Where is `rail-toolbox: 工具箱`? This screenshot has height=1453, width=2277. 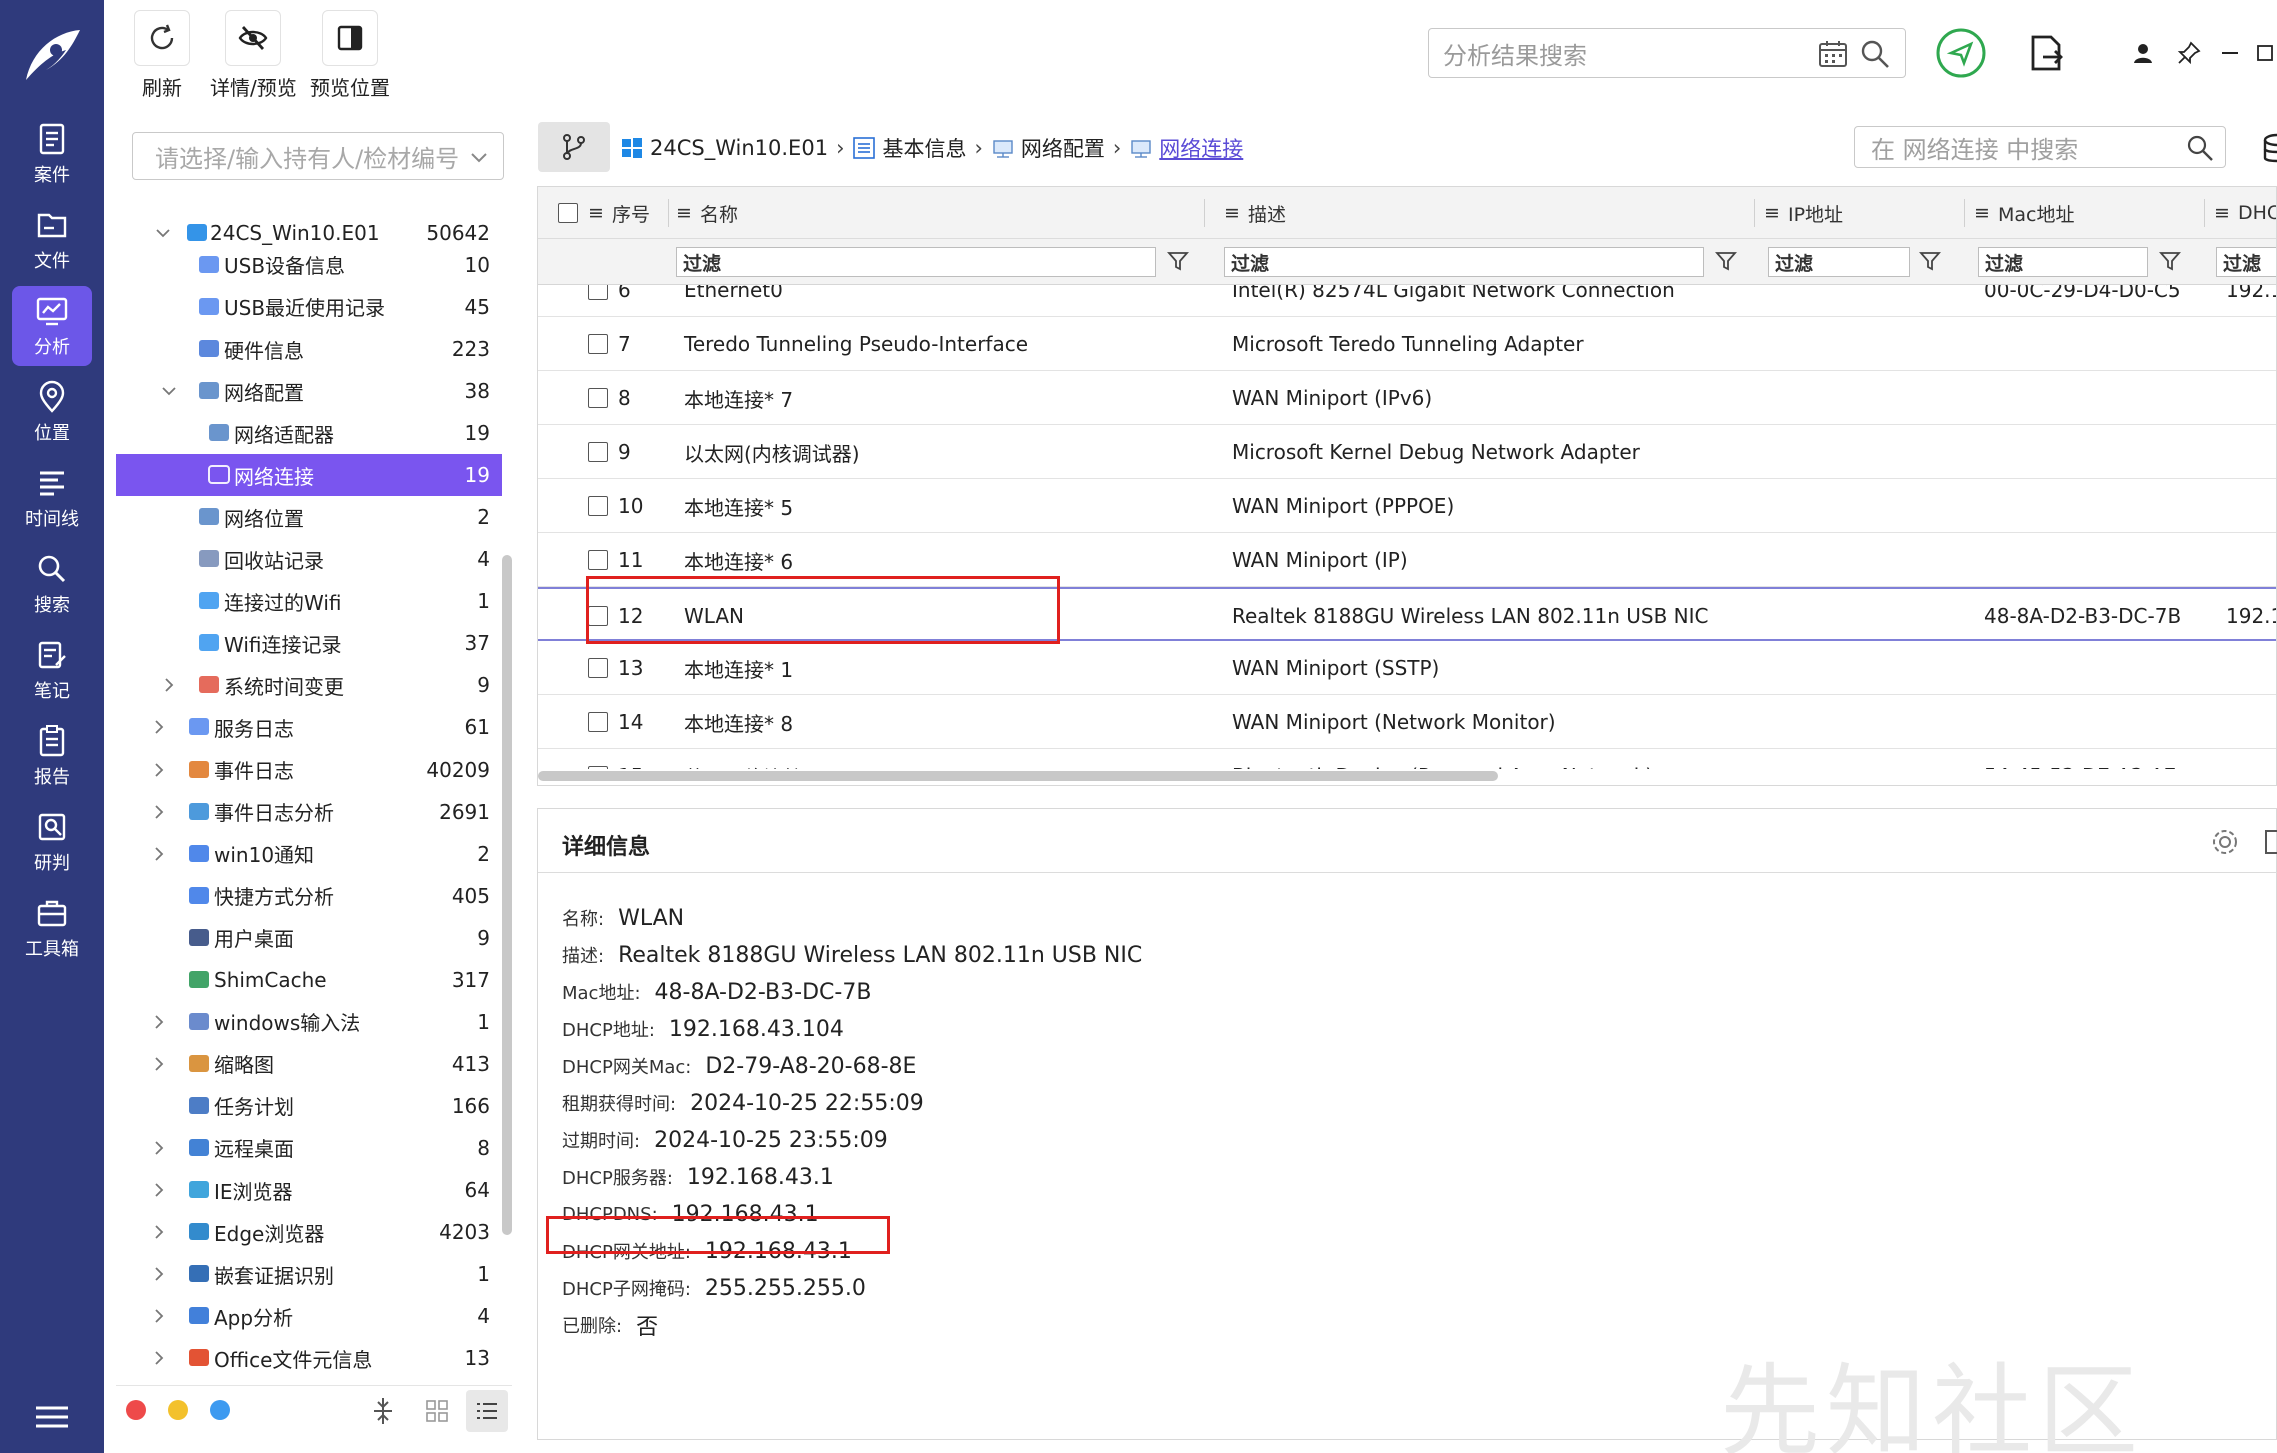 rail-toolbox: 工具箱 is located at coordinates (52, 928).